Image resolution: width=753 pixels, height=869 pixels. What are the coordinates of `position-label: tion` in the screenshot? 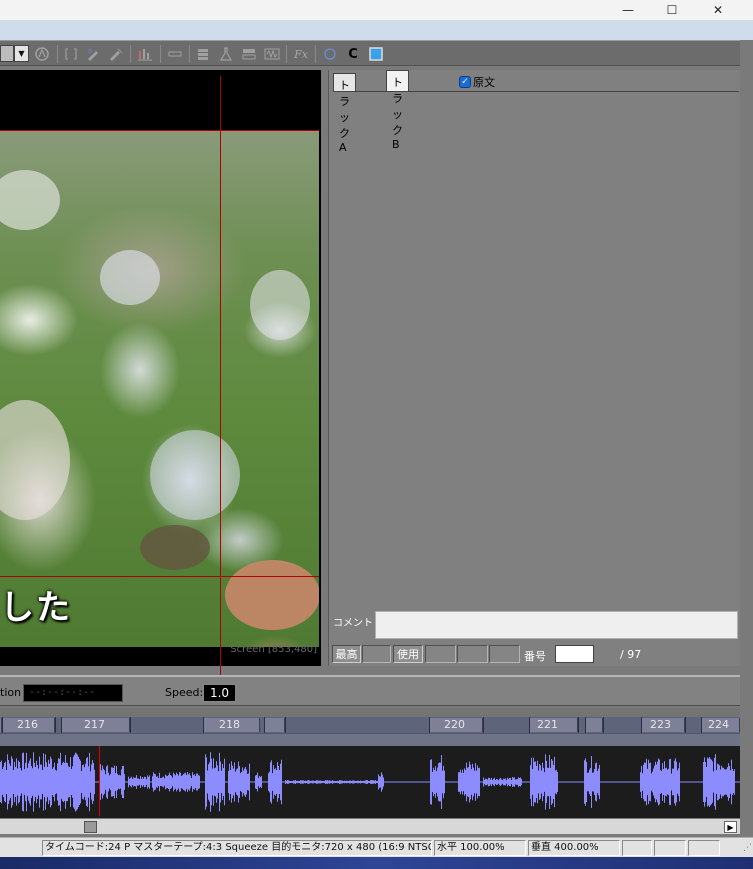 It's located at (11, 692).